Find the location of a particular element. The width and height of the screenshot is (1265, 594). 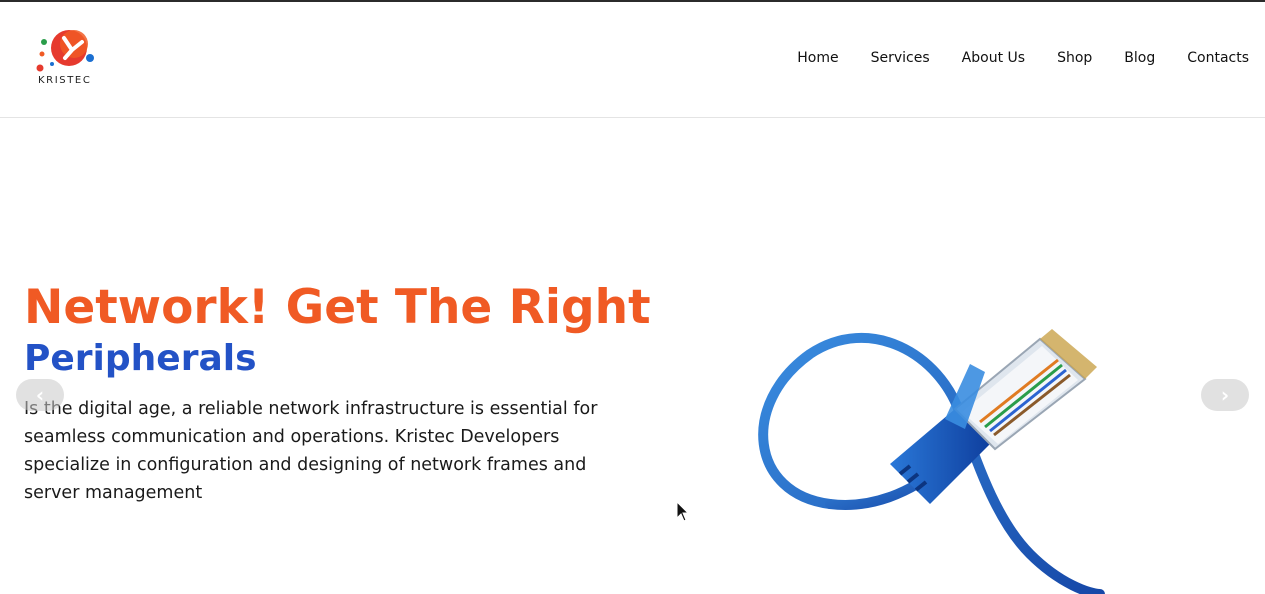

nav-item-shop: Shop is located at coordinates (1074, 58).